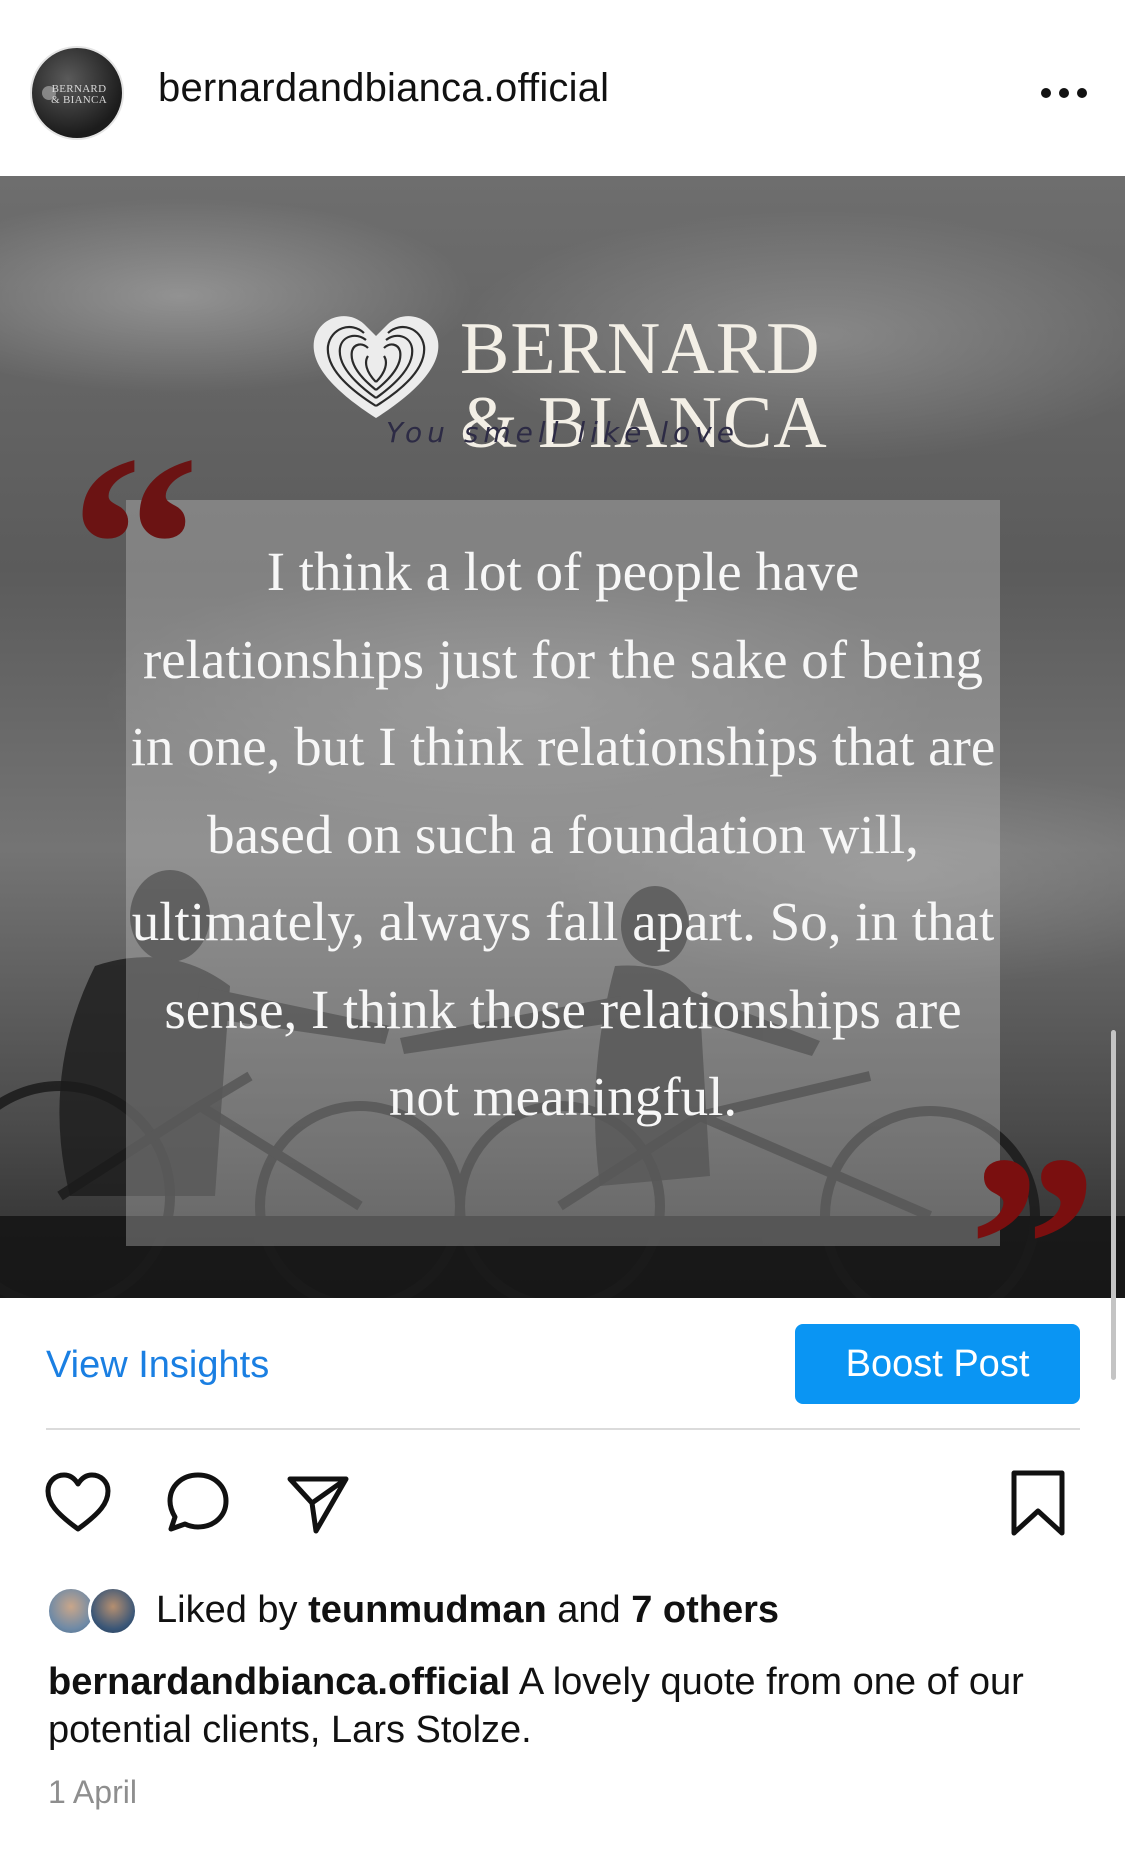 Image resolution: width=1125 pixels, height=1873 pixels. What do you see at coordinates (563, 1429) in the screenshot?
I see `divider` at bounding box center [563, 1429].